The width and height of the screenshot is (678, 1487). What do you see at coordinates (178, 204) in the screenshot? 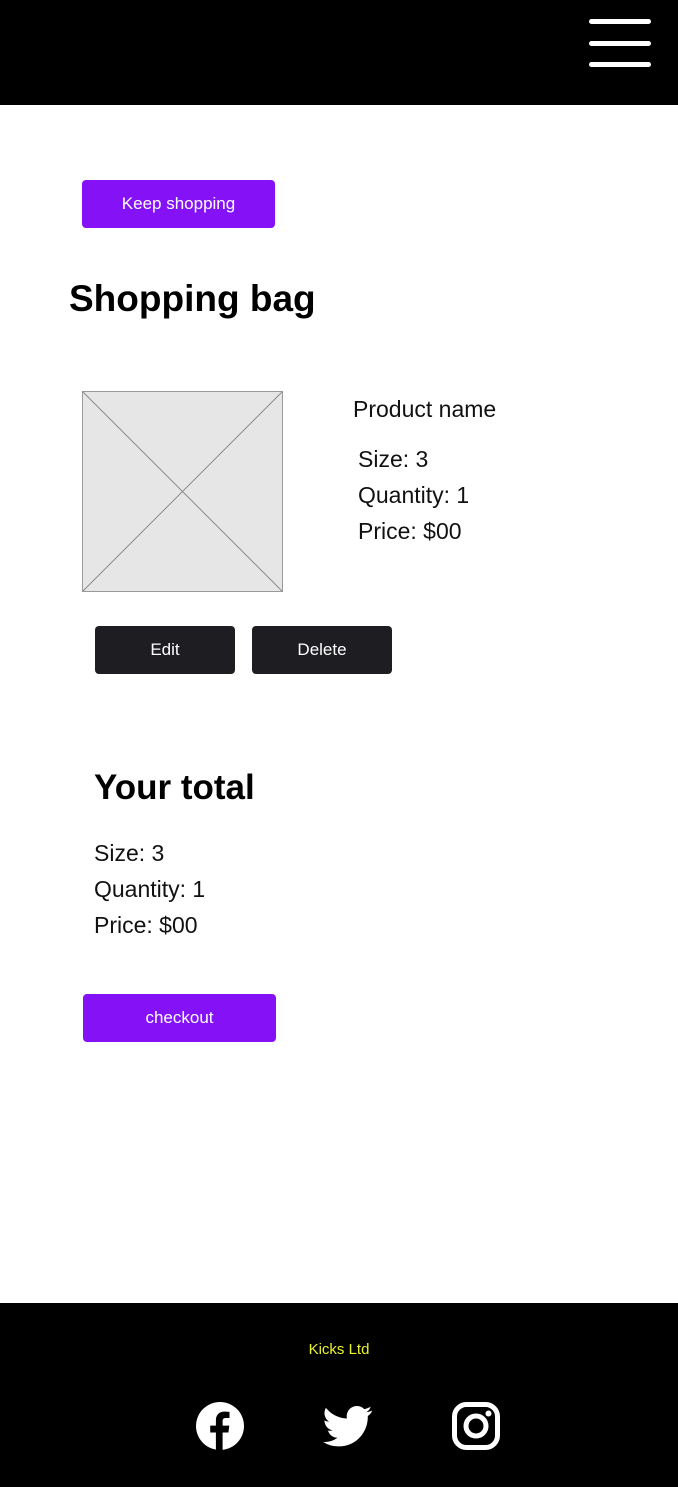
I see `keep-shopping-button: Keep shopping` at bounding box center [178, 204].